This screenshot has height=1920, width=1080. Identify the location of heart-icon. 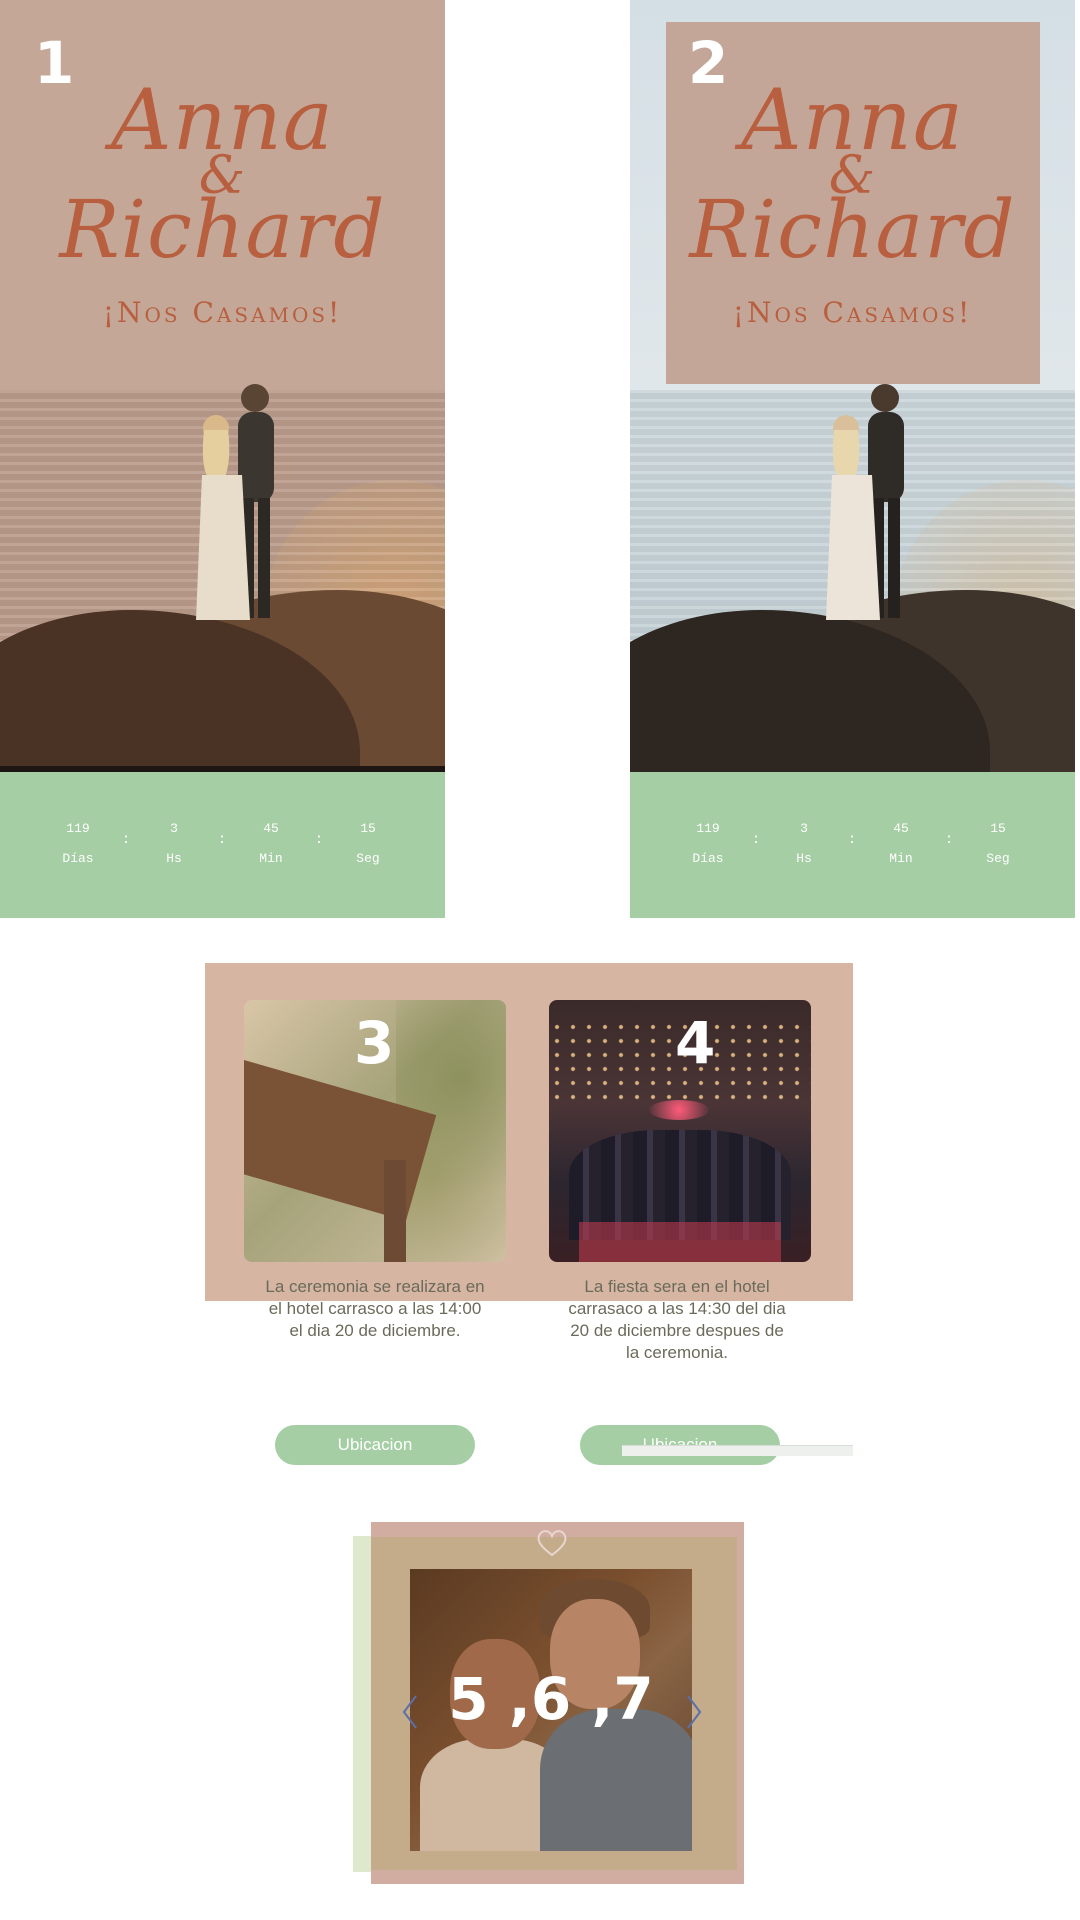
(552, 1543).